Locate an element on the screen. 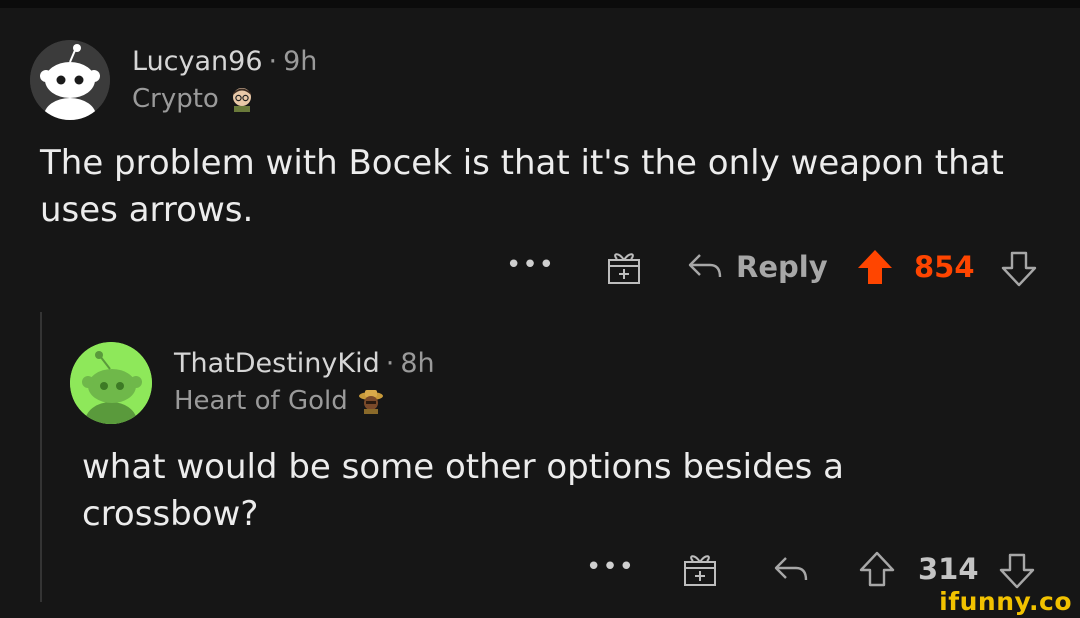 The height and width of the screenshot is (618, 1080). ifunny-watermark: ifunny.co is located at coordinates (1005, 601).